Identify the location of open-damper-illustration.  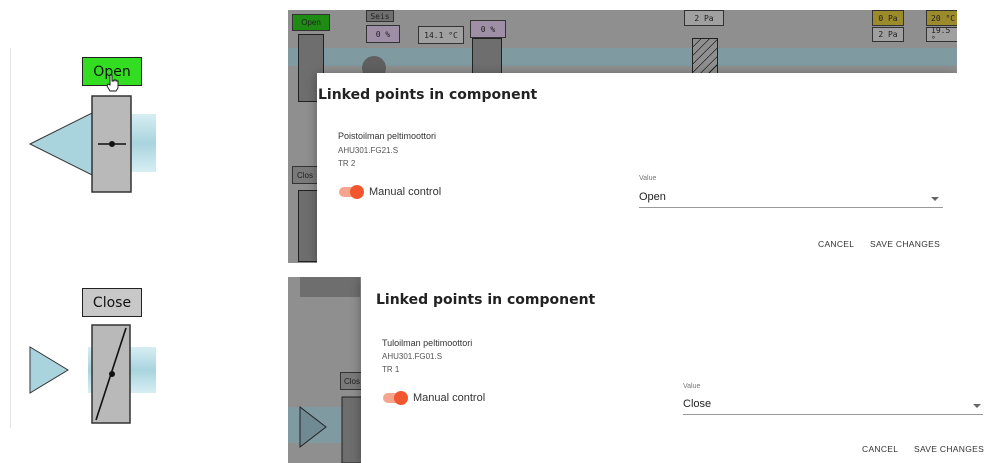
(93, 144).